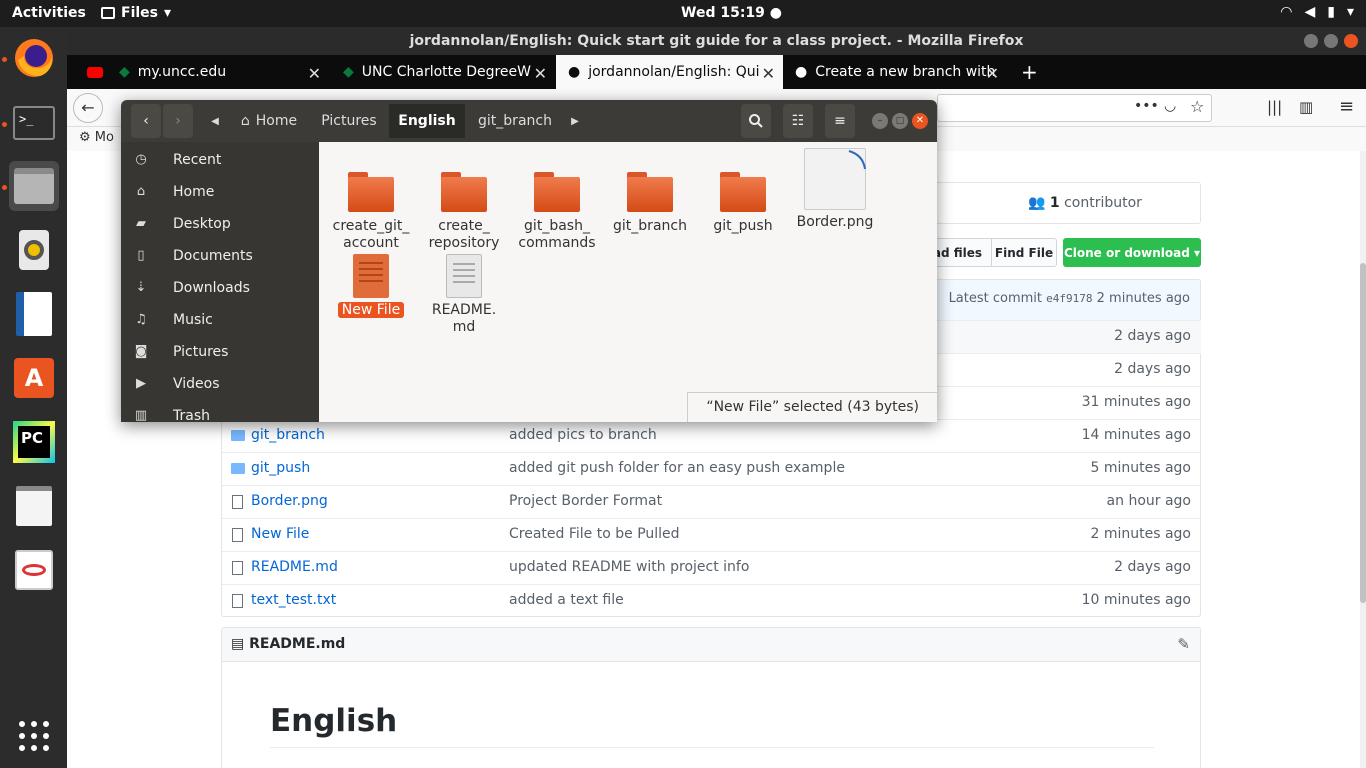  Describe the element at coordinates (1170, 106) in the screenshot. I see `pocket-icon: ◡` at that location.